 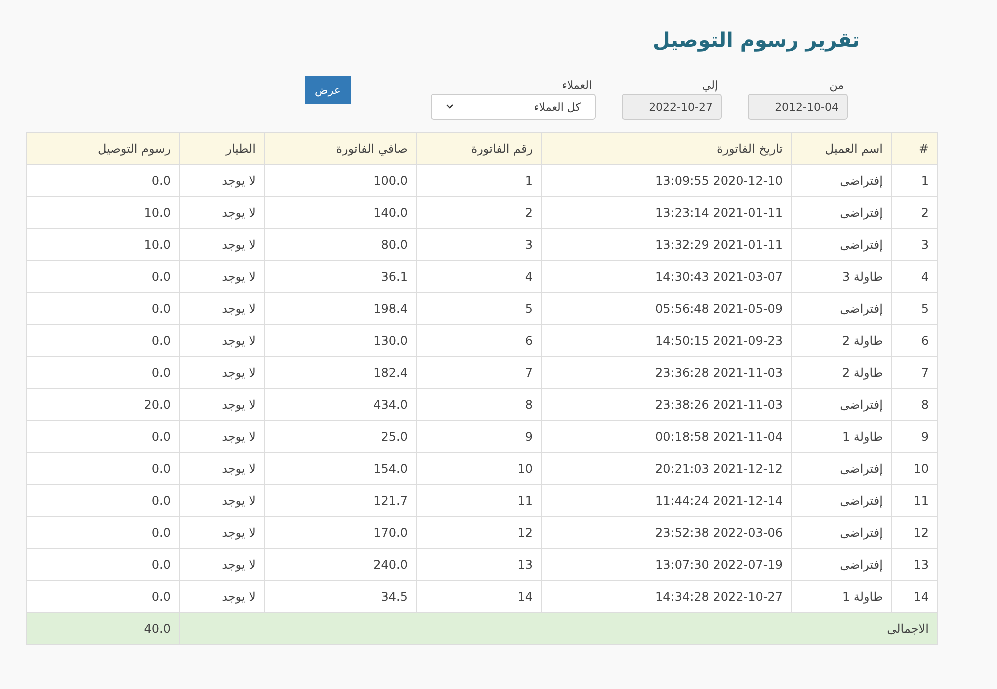 I want to click on show-button: عرض, so click(x=328, y=90).